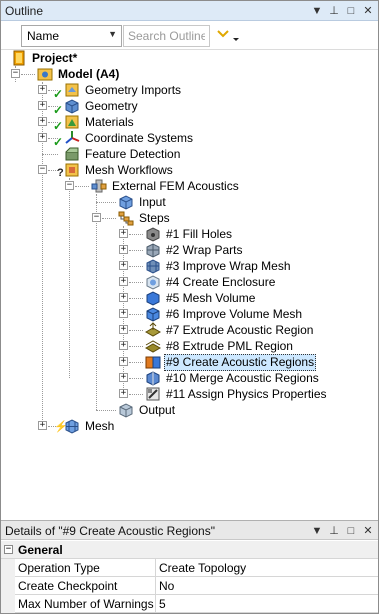  What do you see at coordinates (55, 57) in the screenshot?
I see `tree-item-label: Project*` at bounding box center [55, 57].